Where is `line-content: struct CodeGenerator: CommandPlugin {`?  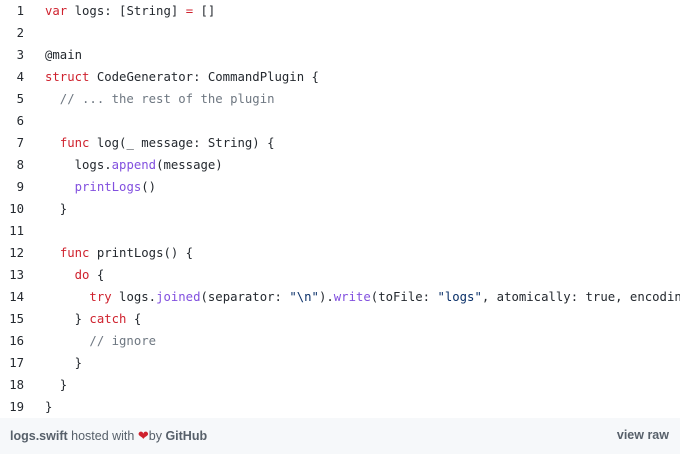
line-content: struct CodeGenerator: CommandPlugin { is located at coordinates (182, 77).